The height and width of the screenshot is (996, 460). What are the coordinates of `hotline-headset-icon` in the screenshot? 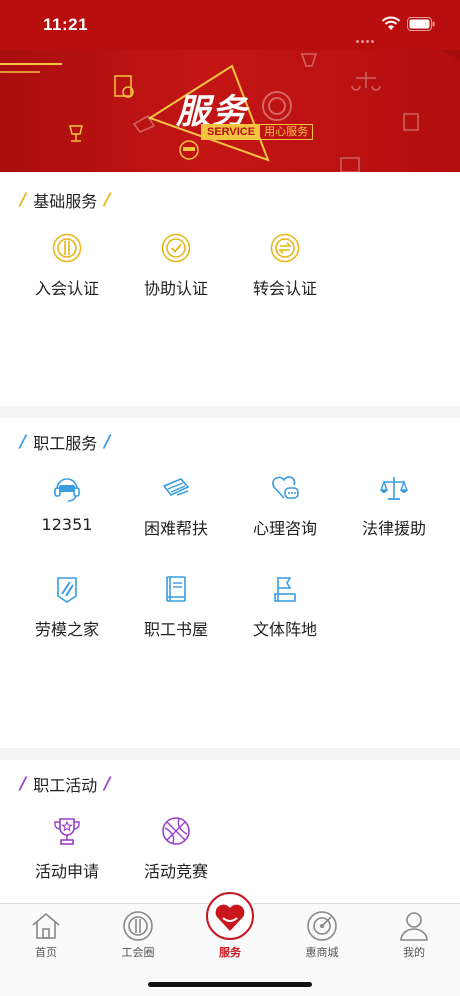 It's located at (67, 490).